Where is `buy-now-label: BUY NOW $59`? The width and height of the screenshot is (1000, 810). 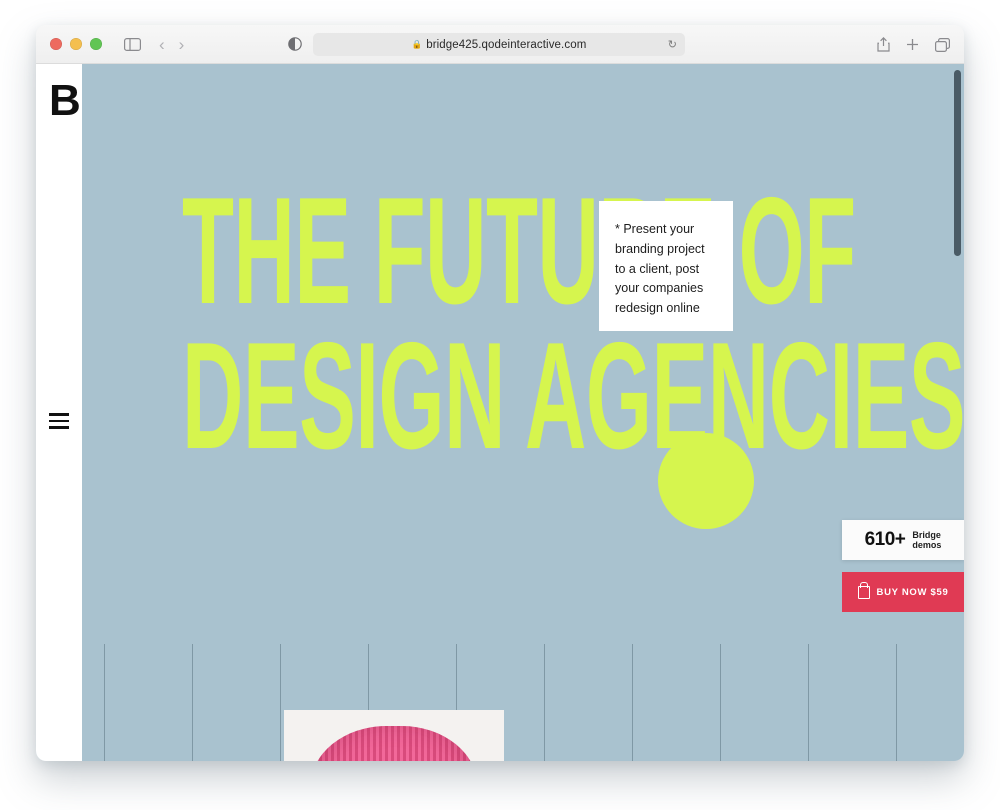
buy-now-label: BUY NOW $59 is located at coordinates (912, 592).